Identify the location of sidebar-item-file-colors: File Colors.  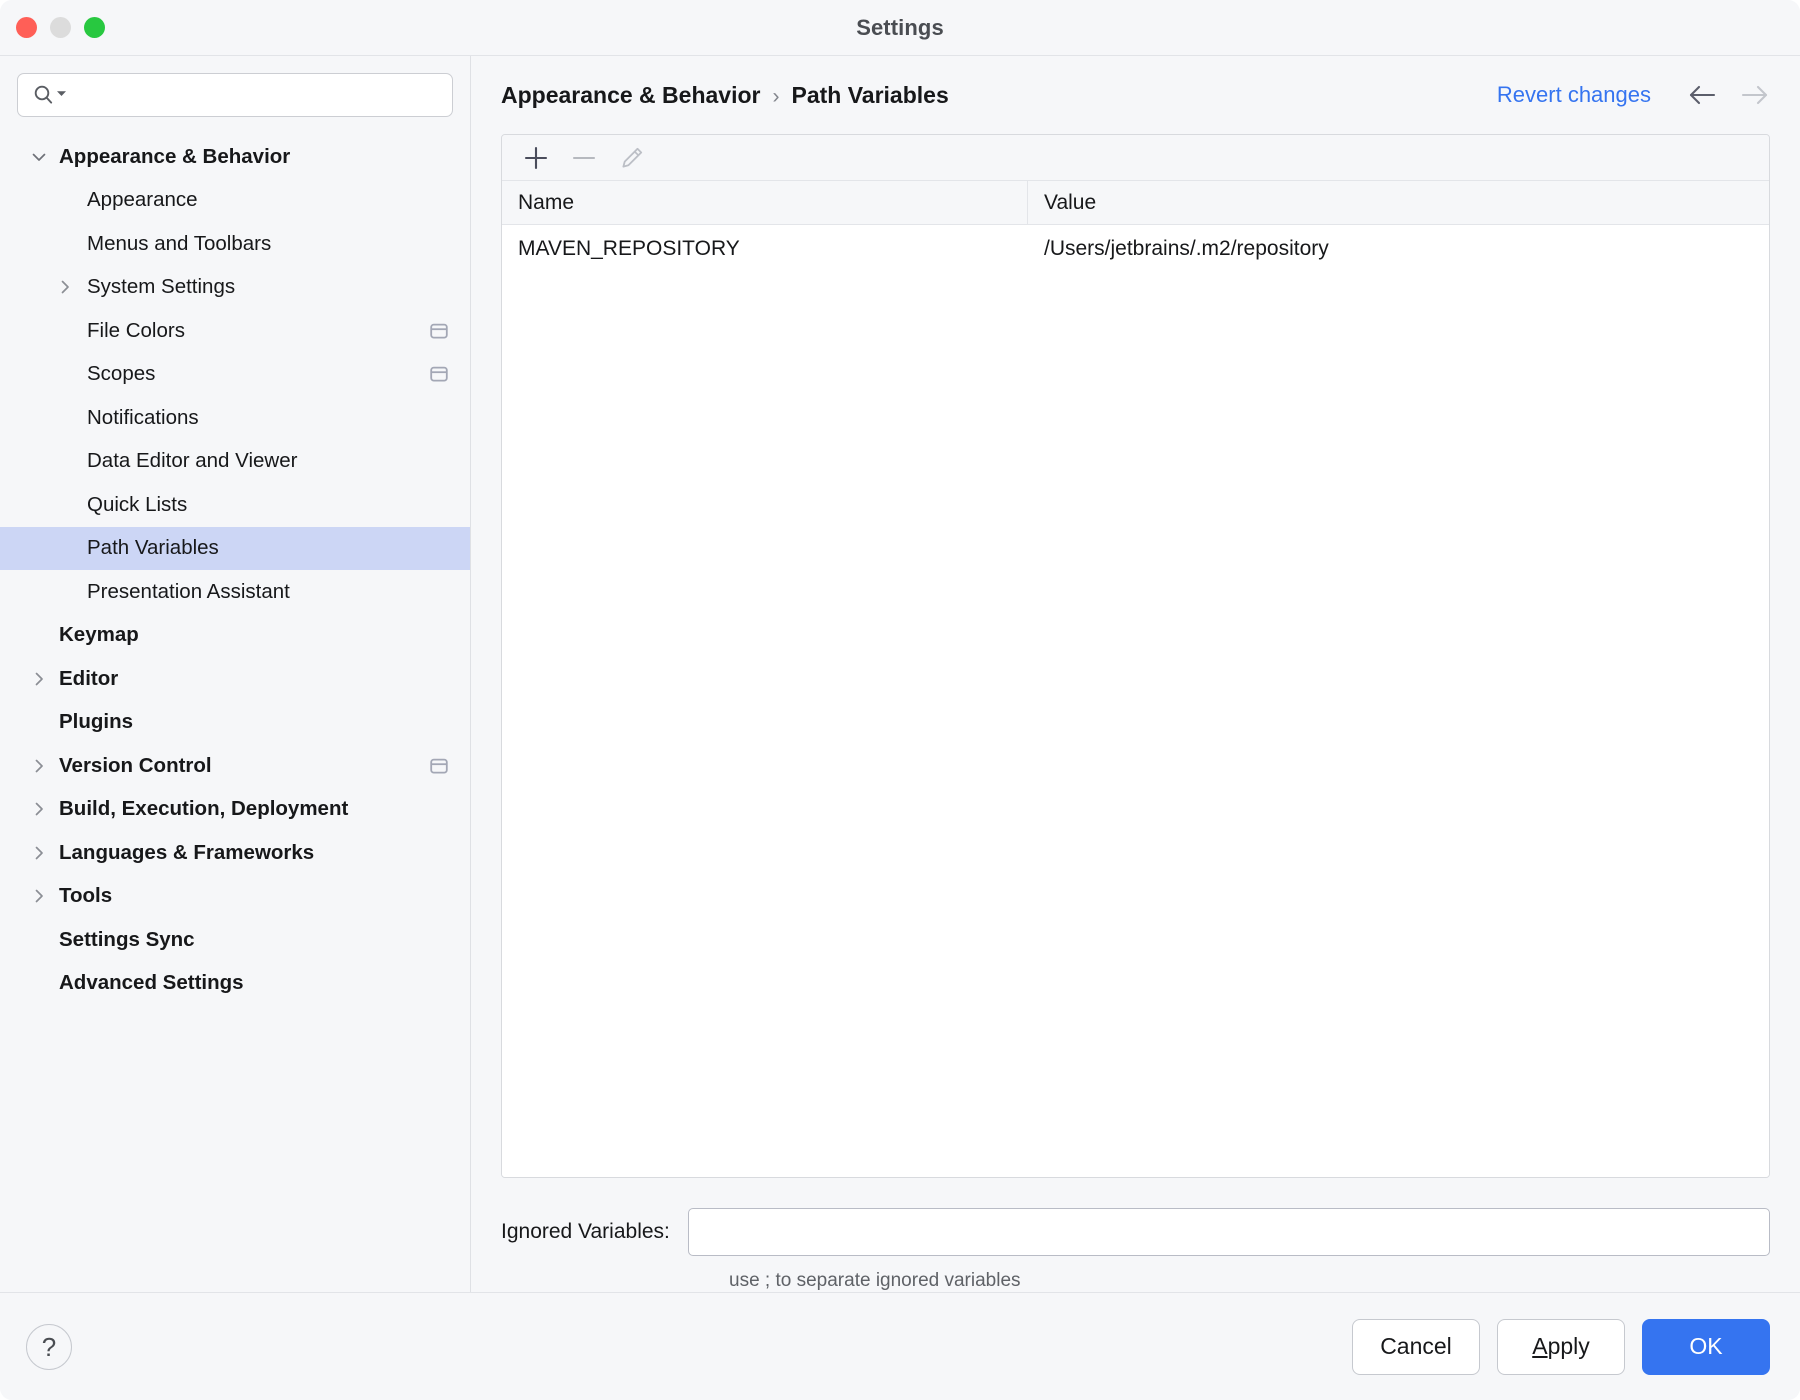
(235, 331).